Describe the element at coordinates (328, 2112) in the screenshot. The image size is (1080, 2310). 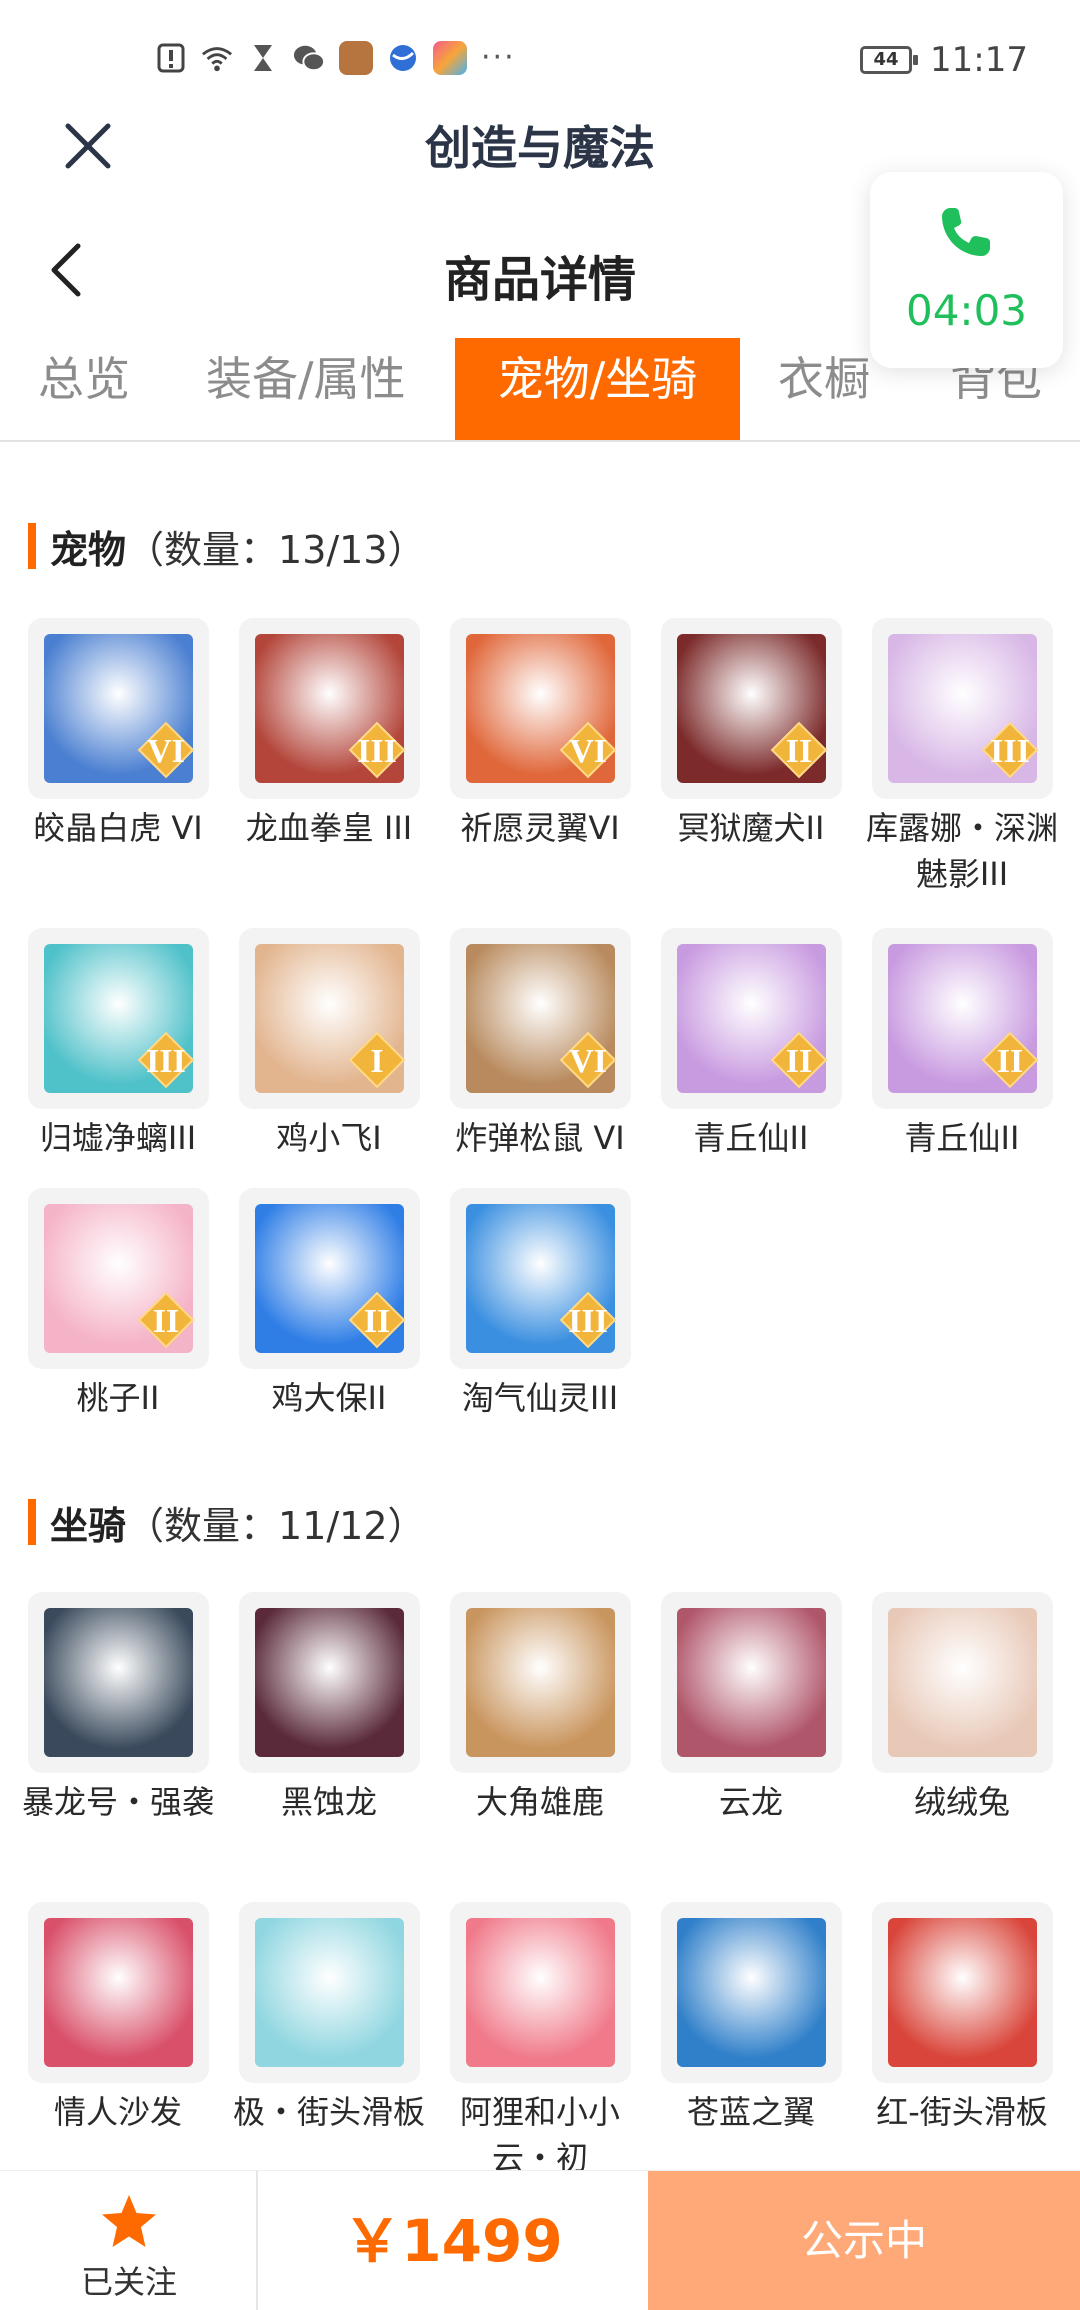
I see `item-name: 极・街头滑板` at that location.